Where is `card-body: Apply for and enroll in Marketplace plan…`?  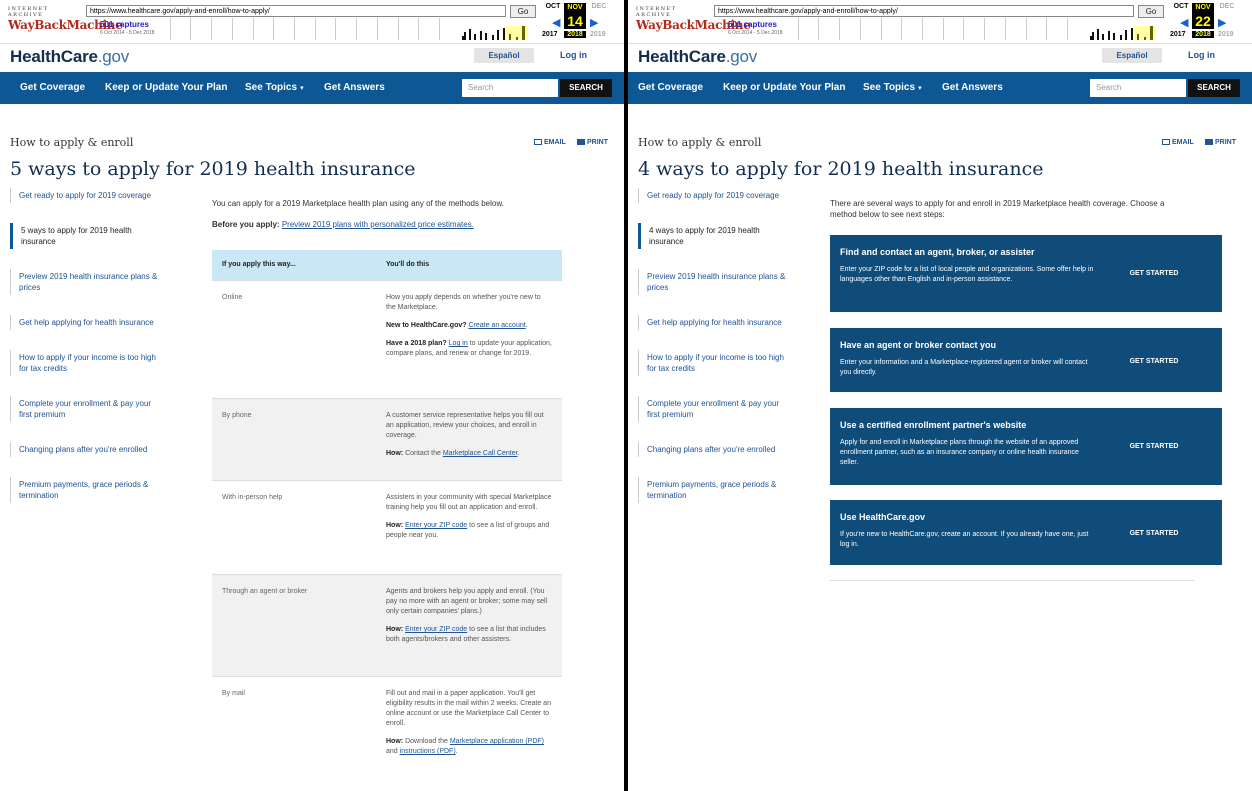 card-body: Apply for and enroll in Marketplace plan… is located at coordinates (959, 452).